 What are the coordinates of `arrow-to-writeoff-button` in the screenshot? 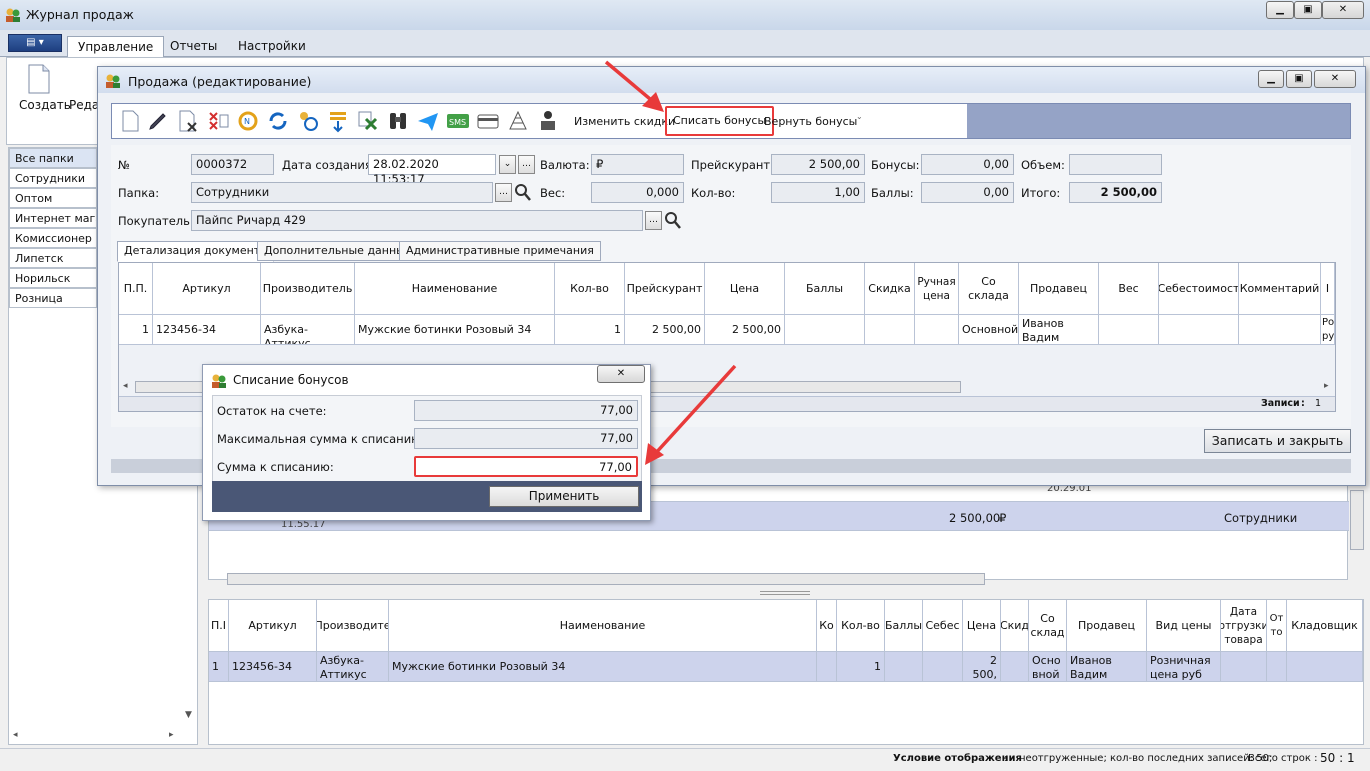 It's located at (634, 86).